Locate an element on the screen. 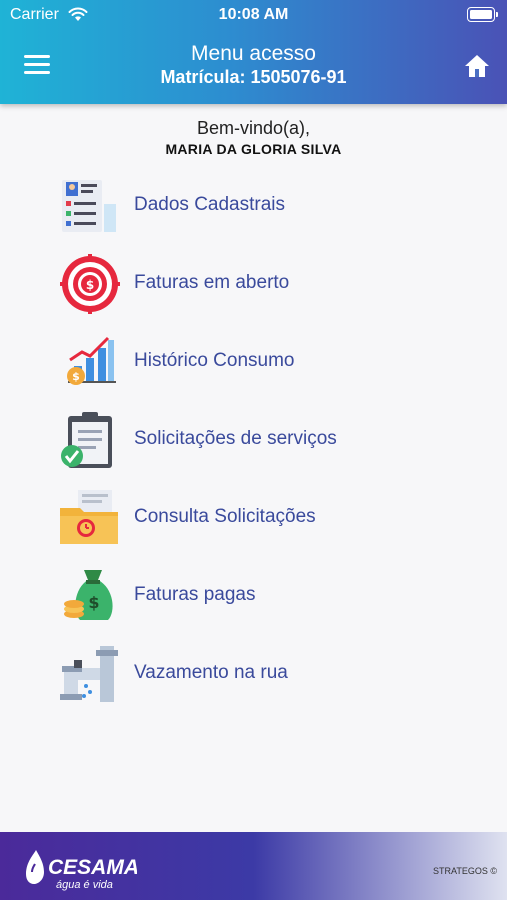 The height and width of the screenshot is (900, 507). menu-item-faturas-em-aberto: $ Faturas em aberto is located at coordinates (256, 284).